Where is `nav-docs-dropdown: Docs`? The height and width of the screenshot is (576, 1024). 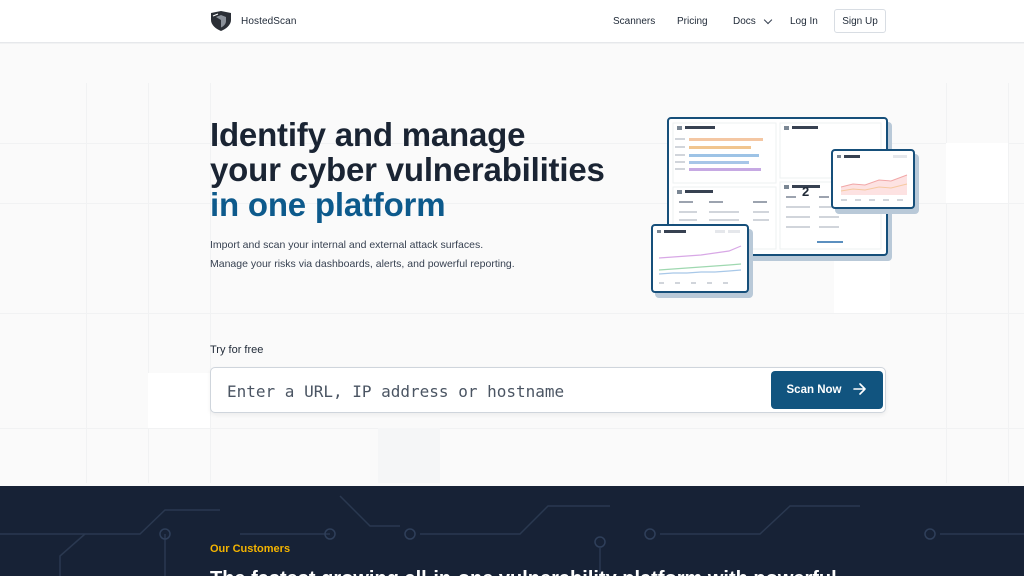 nav-docs-dropdown: Docs is located at coordinates (753, 21).